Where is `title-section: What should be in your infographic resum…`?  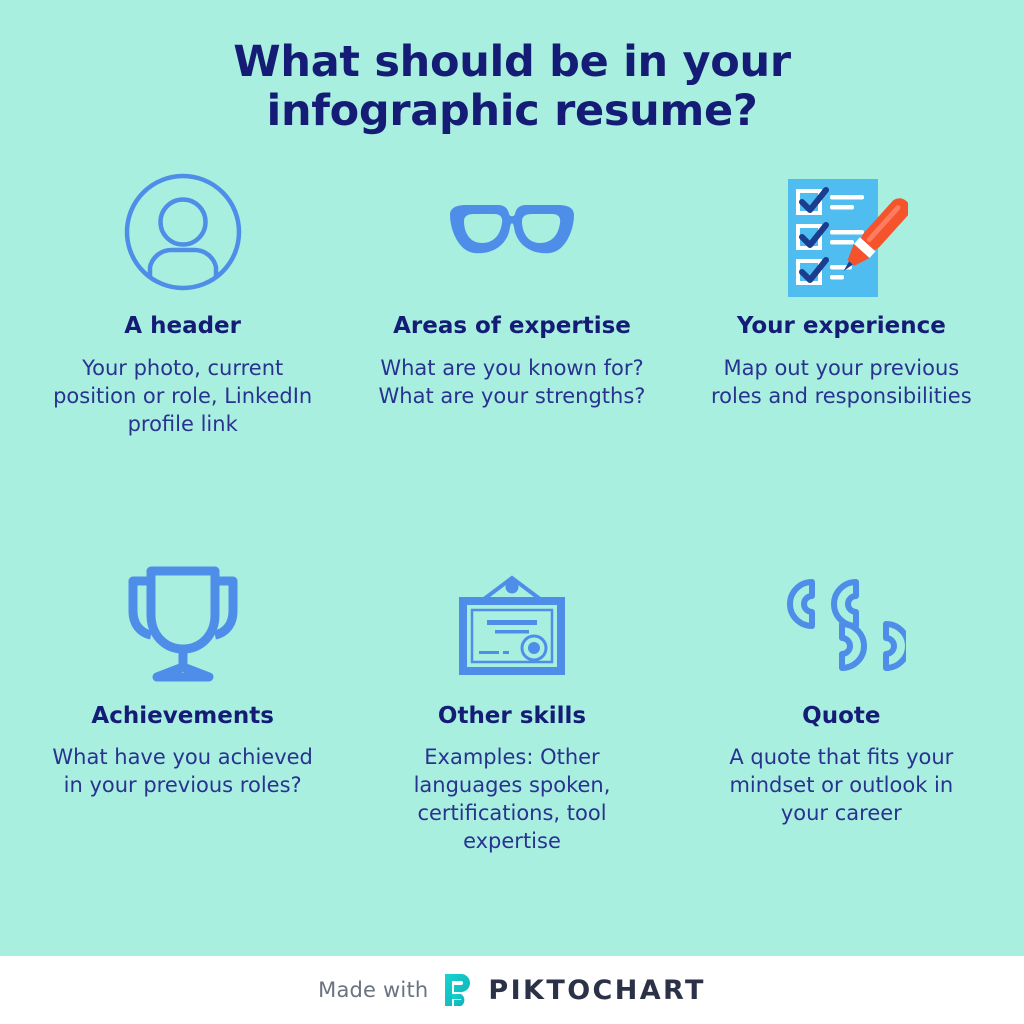 title-section: What should be in your infographic resum… is located at coordinates (512, 67).